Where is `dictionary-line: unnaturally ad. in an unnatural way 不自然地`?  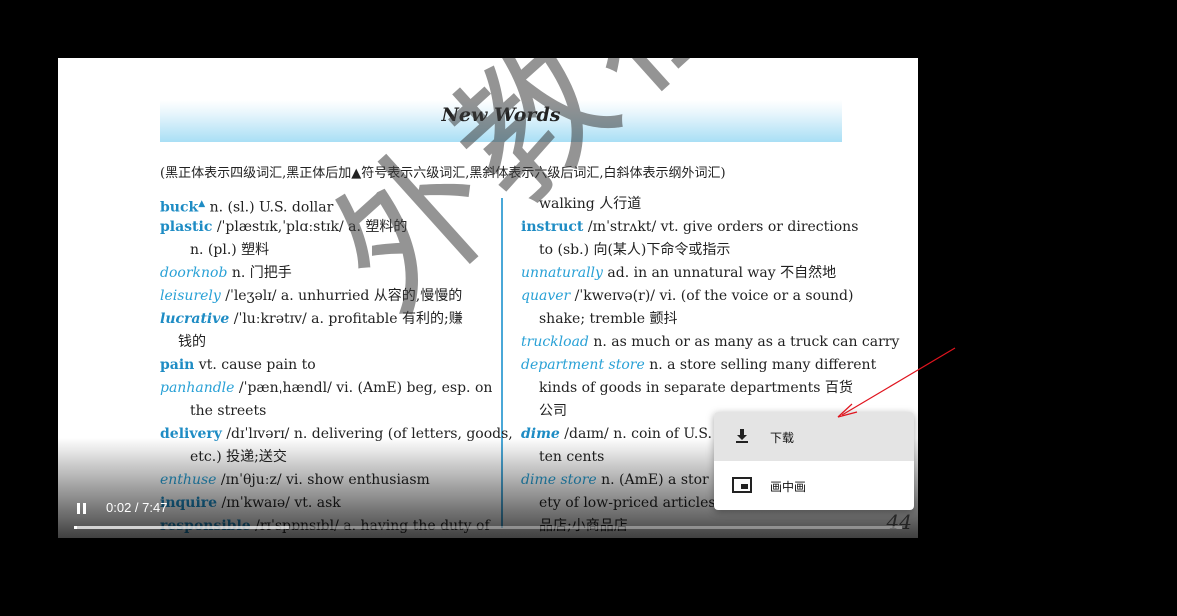 dictionary-line: unnaturally ad. in an unnatural way 不自然地 is located at coordinates (683, 273).